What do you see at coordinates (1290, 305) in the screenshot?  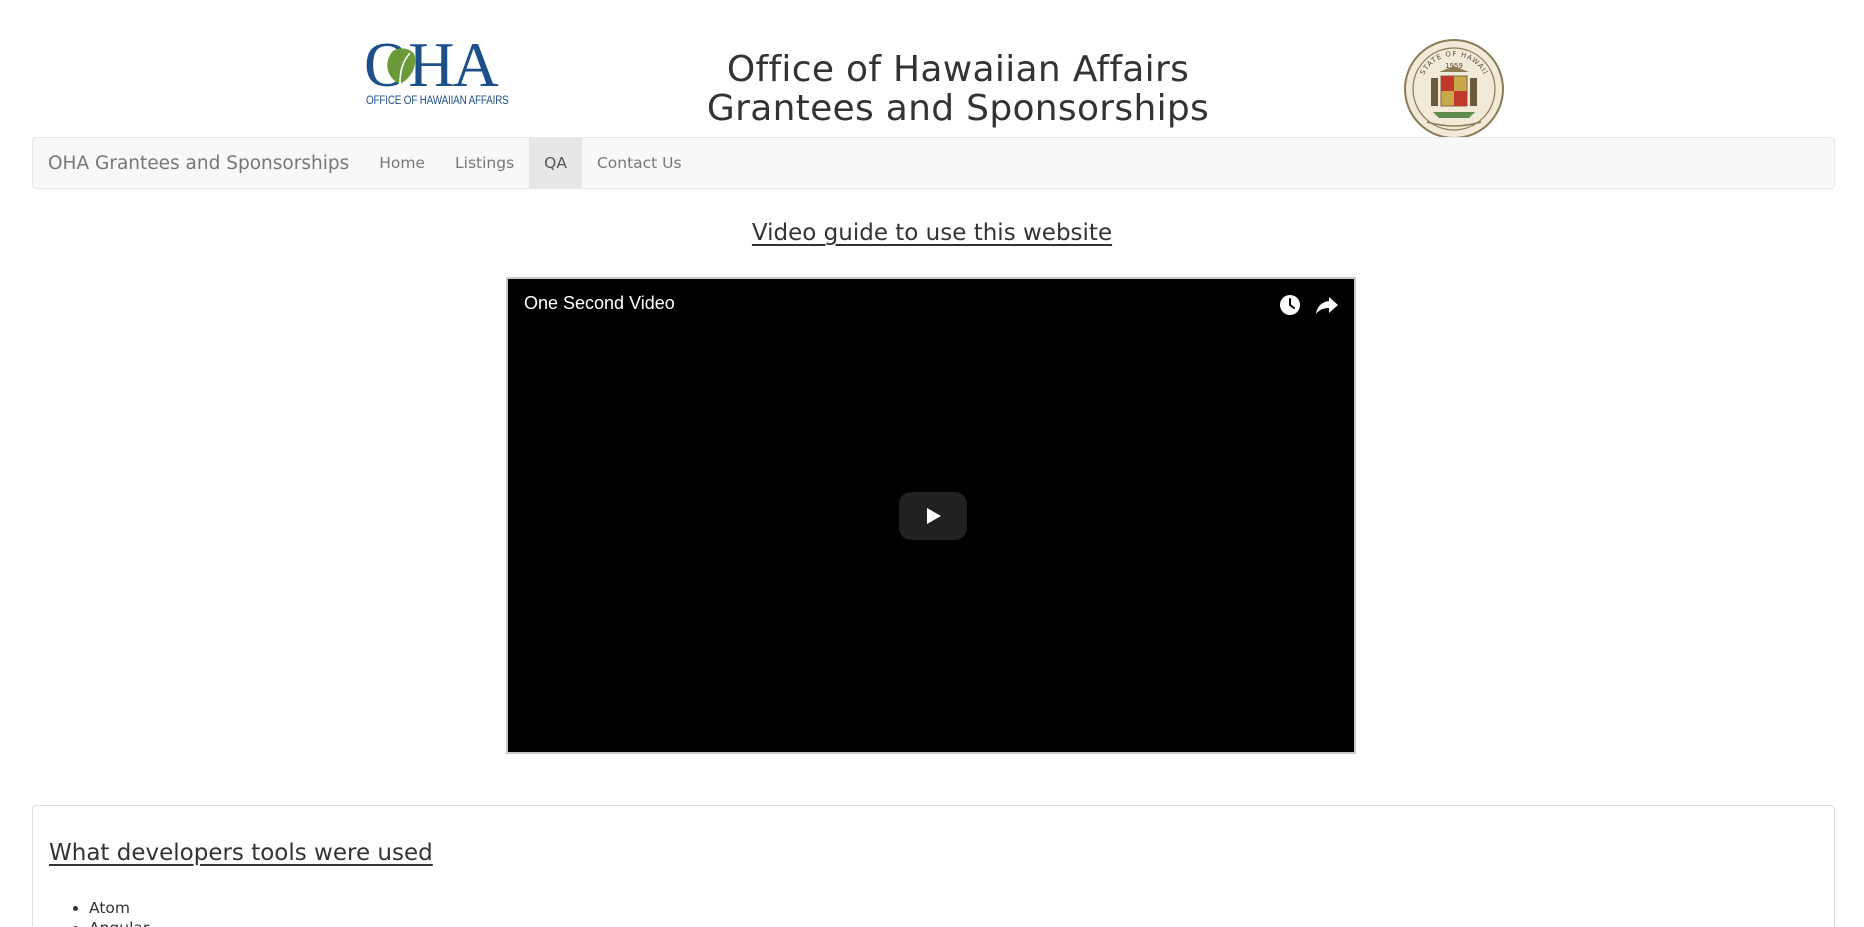 I see `clock-icon` at bounding box center [1290, 305].